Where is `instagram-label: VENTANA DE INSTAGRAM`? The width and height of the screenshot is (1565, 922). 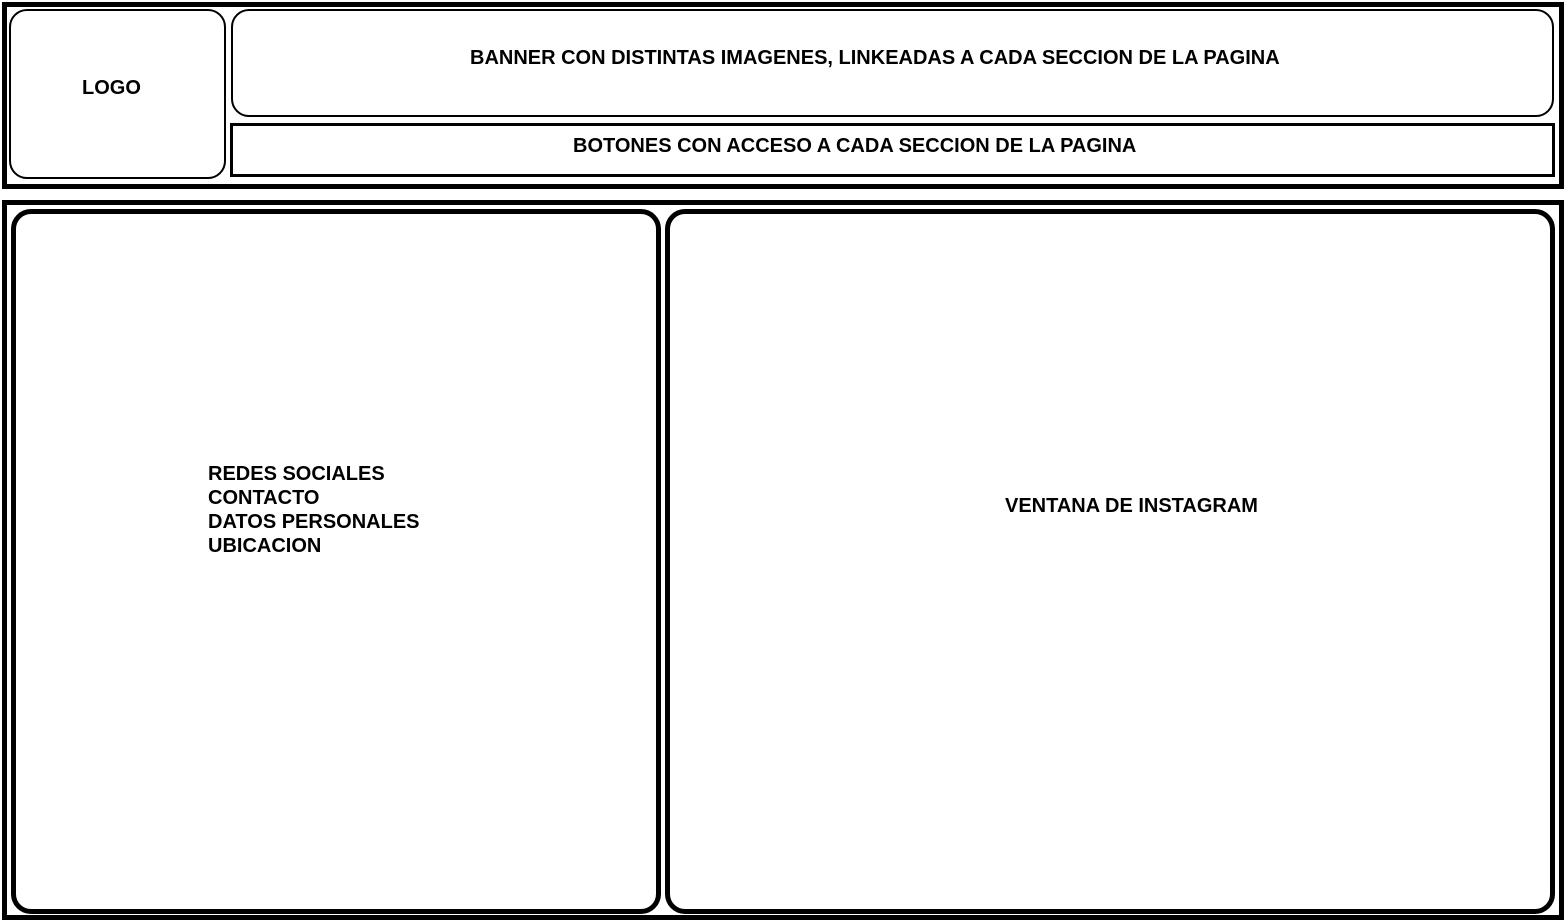 instagram-label: VENTANA DE INSTAGRAM is located at coordinates (1131, 506).